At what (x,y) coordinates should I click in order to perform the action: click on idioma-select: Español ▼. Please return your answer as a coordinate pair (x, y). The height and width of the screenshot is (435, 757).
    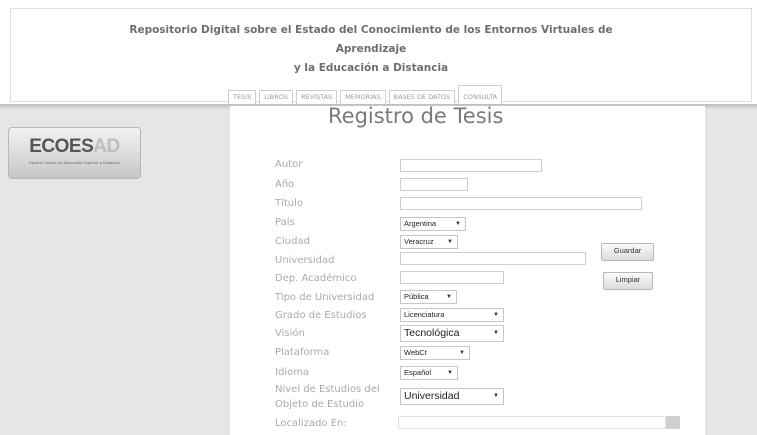
    Looking at the image, I should click on (429, 373).